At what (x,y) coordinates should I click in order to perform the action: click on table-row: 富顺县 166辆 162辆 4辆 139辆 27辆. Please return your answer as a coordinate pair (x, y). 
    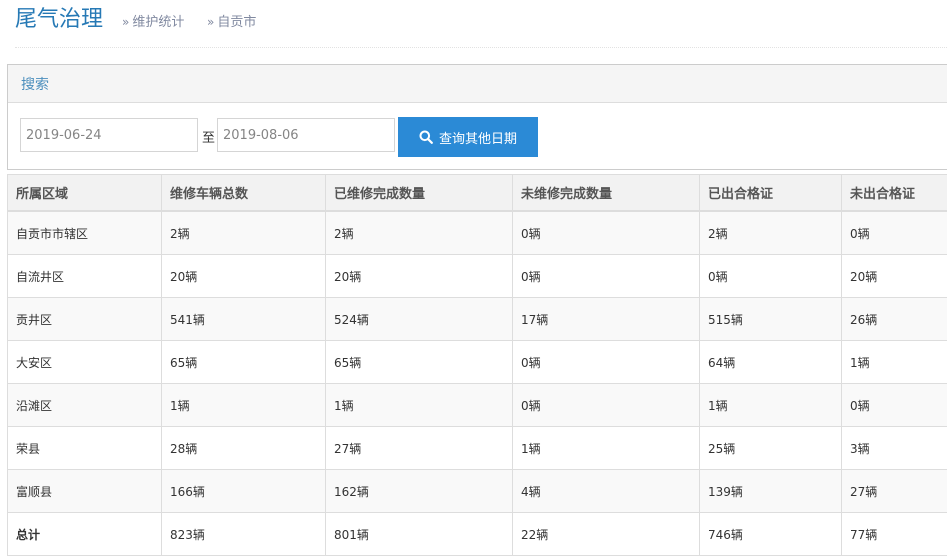
    Looking at the image, I should click on (477, 491).